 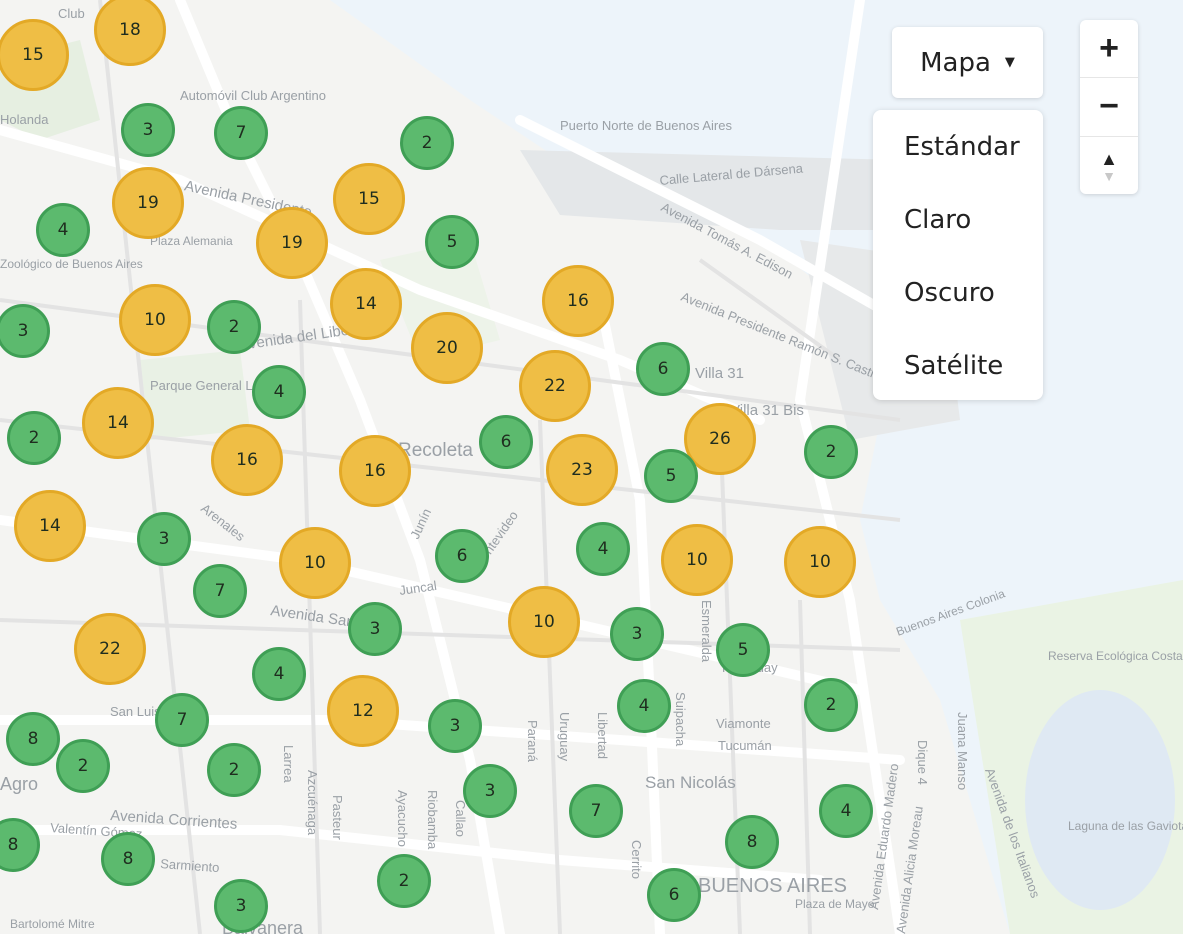 What do you see at coordinates (402, 818) in the screenshot?
I see `svg-text: Ayacucho` at bounding box center [402, 818].